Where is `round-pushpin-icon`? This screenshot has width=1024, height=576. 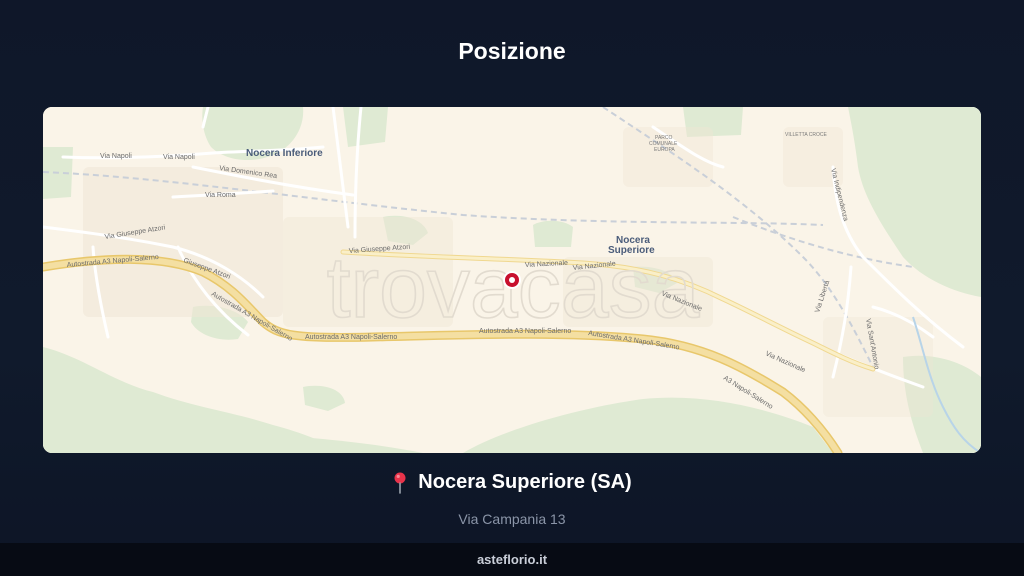 round-pushpin-icon is located at coordinates (400, 483).